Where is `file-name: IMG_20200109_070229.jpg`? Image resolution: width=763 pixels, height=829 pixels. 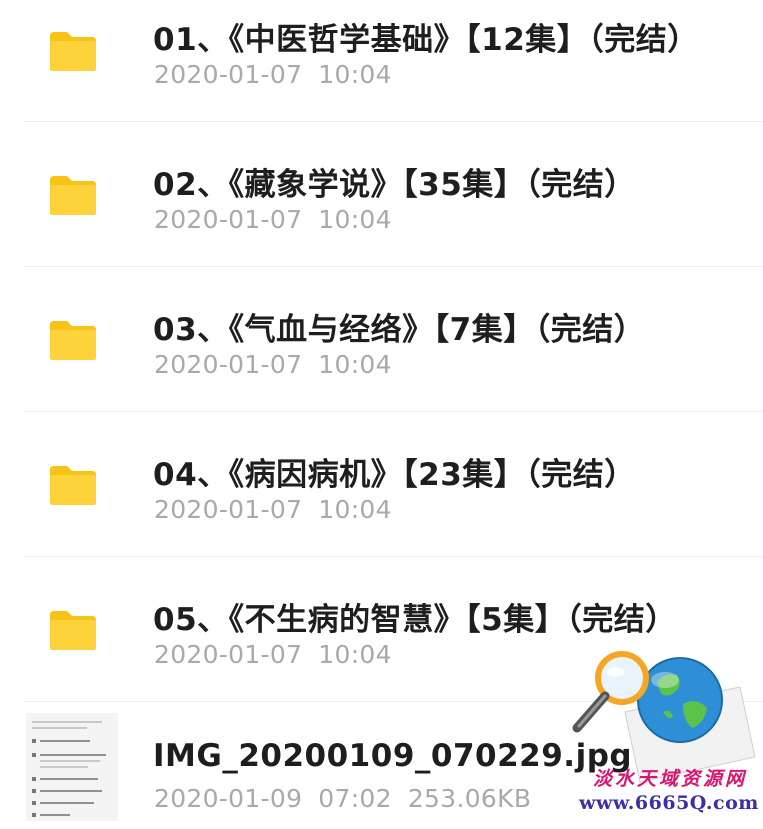
file-name: IMG_20200109_070229.jpg is located at coordinates (393, 756).